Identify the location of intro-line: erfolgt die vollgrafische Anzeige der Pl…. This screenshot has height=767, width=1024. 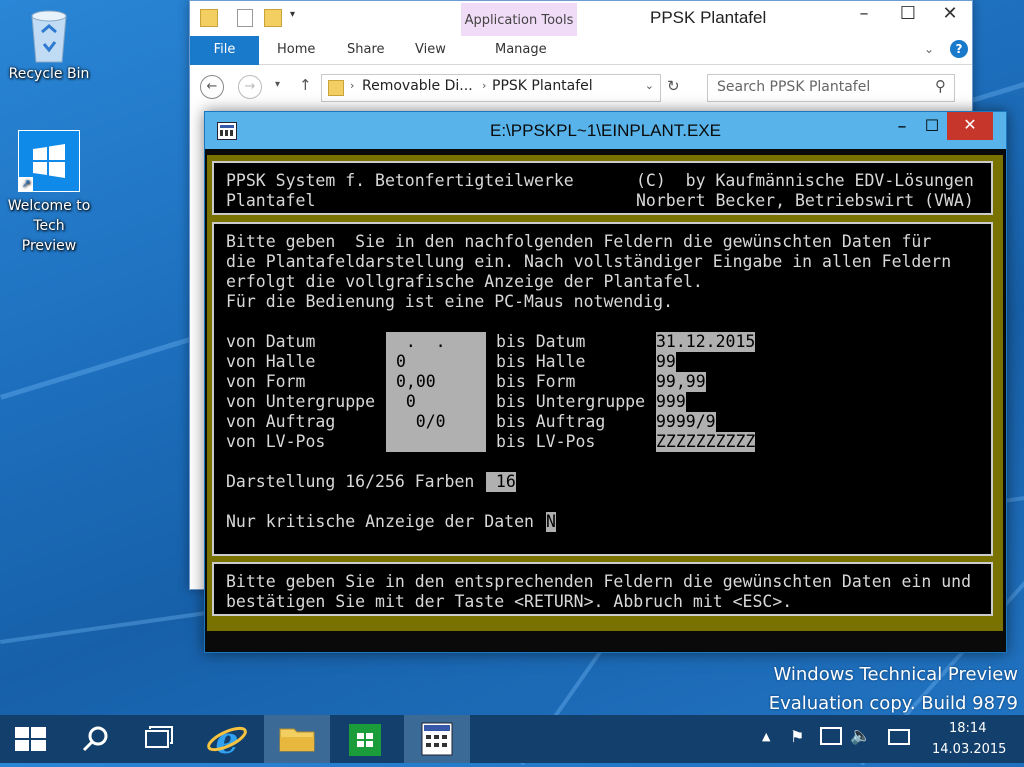
(464, 281).